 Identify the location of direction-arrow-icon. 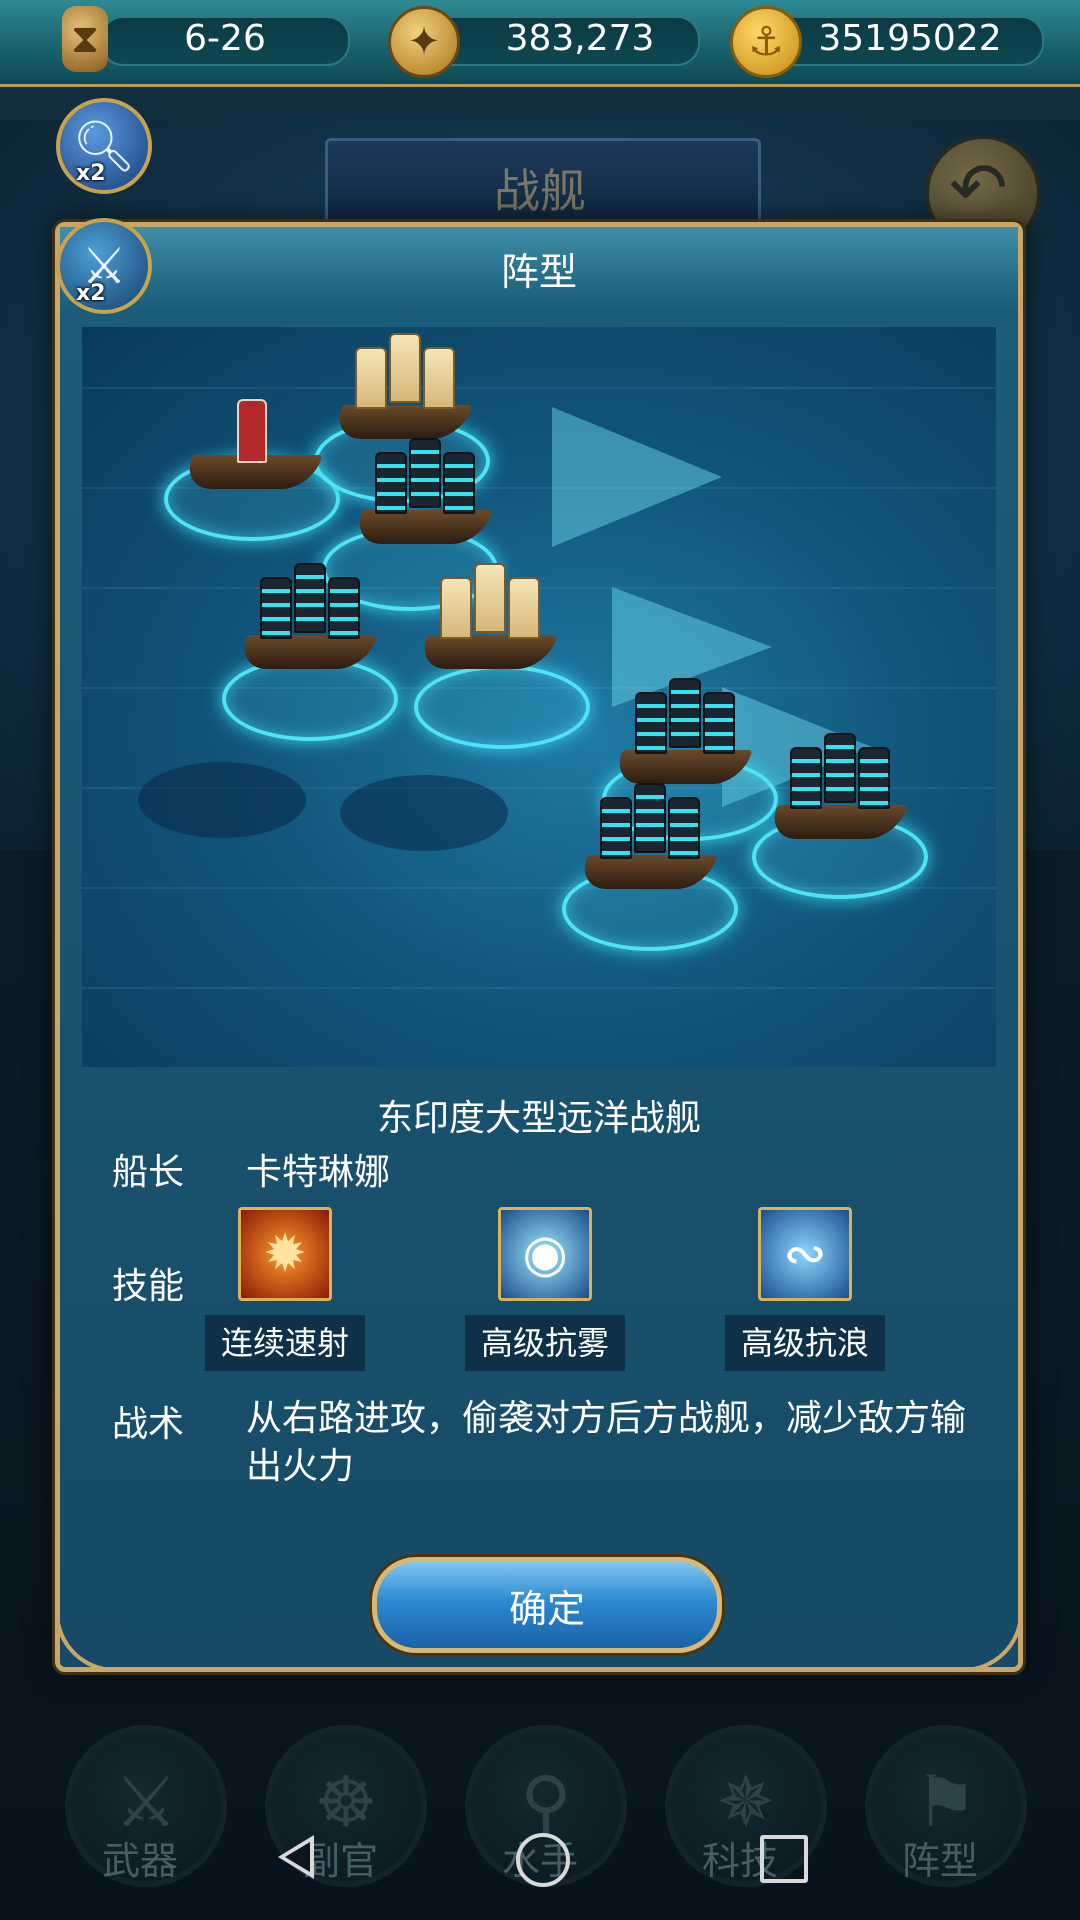
(637, 477).